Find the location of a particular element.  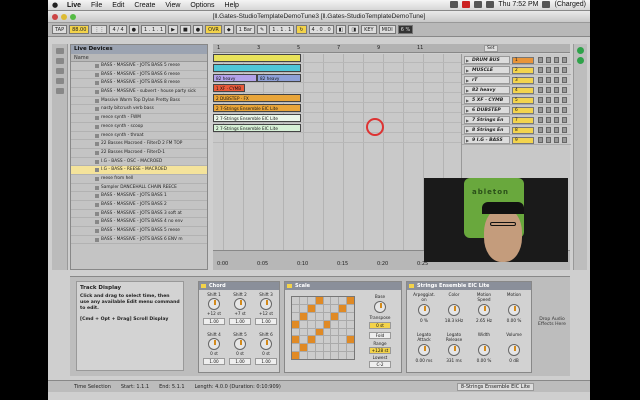

track-number: 3 is located at coordinates (523, 80).